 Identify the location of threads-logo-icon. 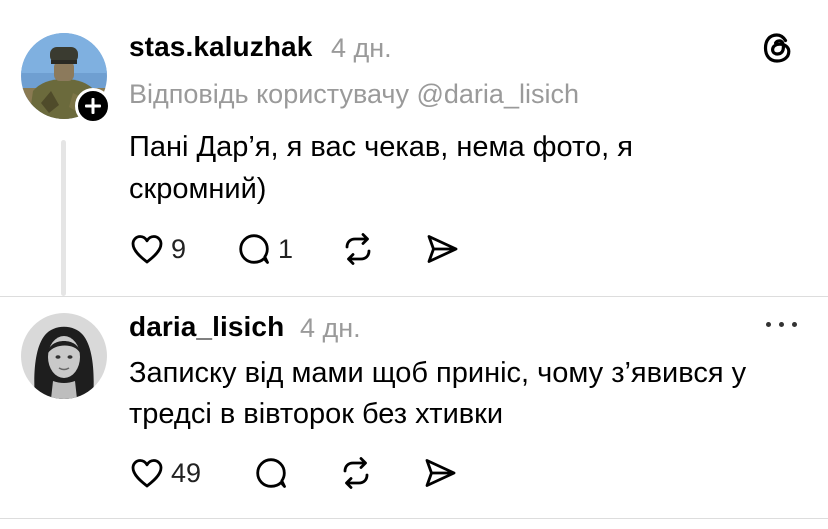
(778, 48).